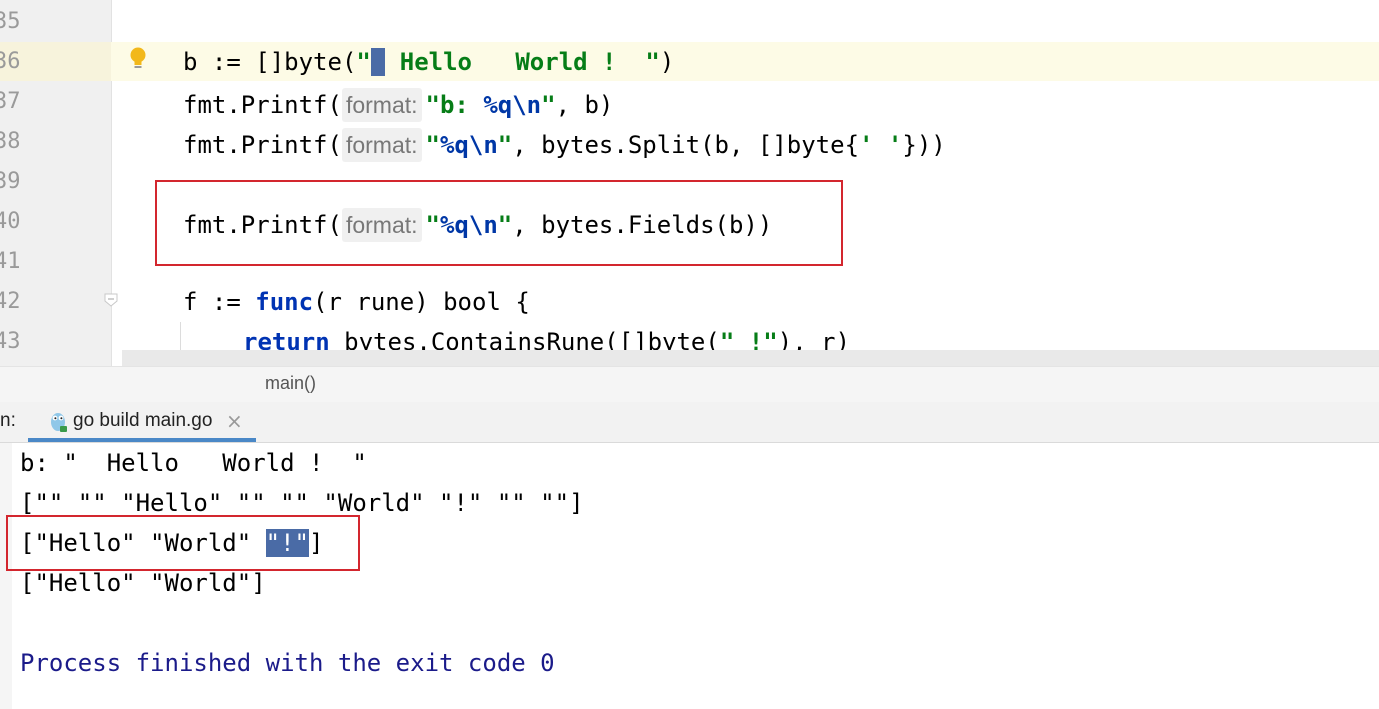 Image resolution: width=1379 pixels, height=709 pixels. I want to click on code-text: b := []byte(, so click(270, 62).